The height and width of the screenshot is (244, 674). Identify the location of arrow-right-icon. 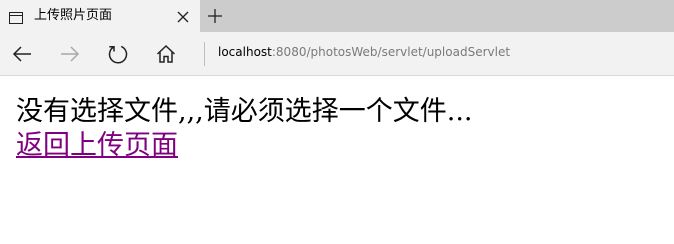
(70, 54).